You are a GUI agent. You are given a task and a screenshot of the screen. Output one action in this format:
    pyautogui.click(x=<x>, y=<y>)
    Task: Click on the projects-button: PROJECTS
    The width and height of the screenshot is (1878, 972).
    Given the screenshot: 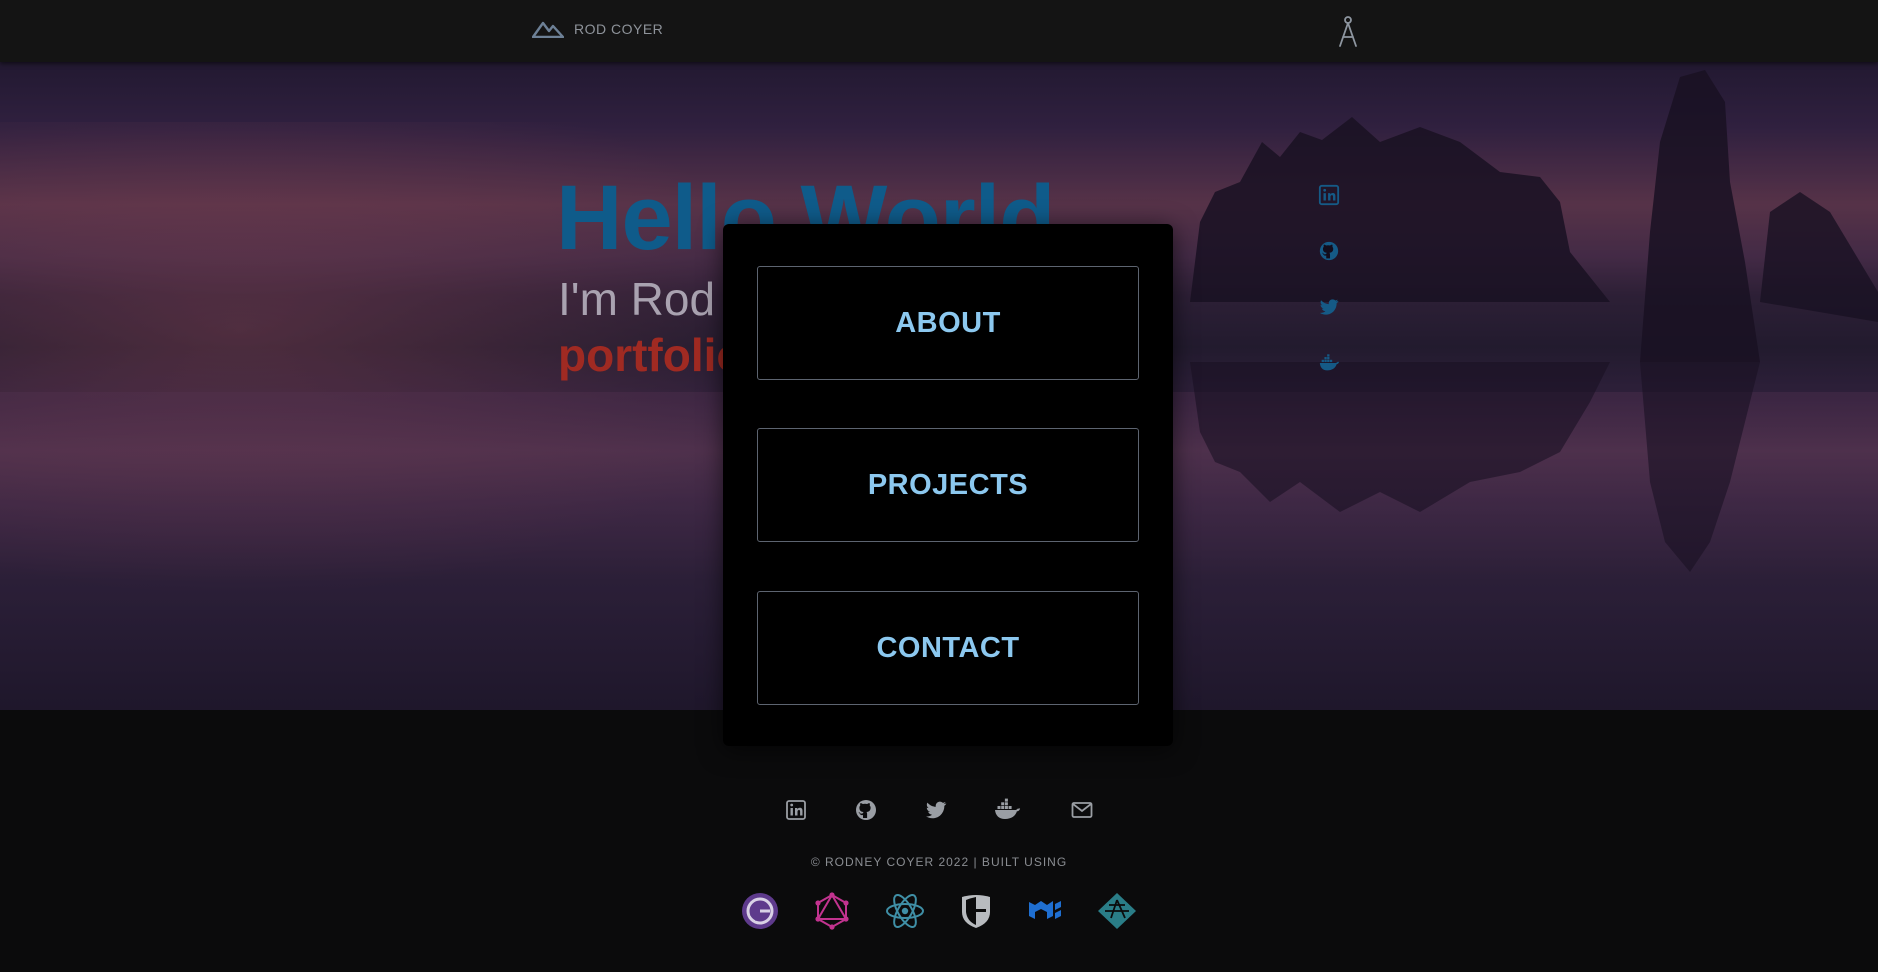 What is the action you would take?
    pyautogui.click(x=948, y=485)
    